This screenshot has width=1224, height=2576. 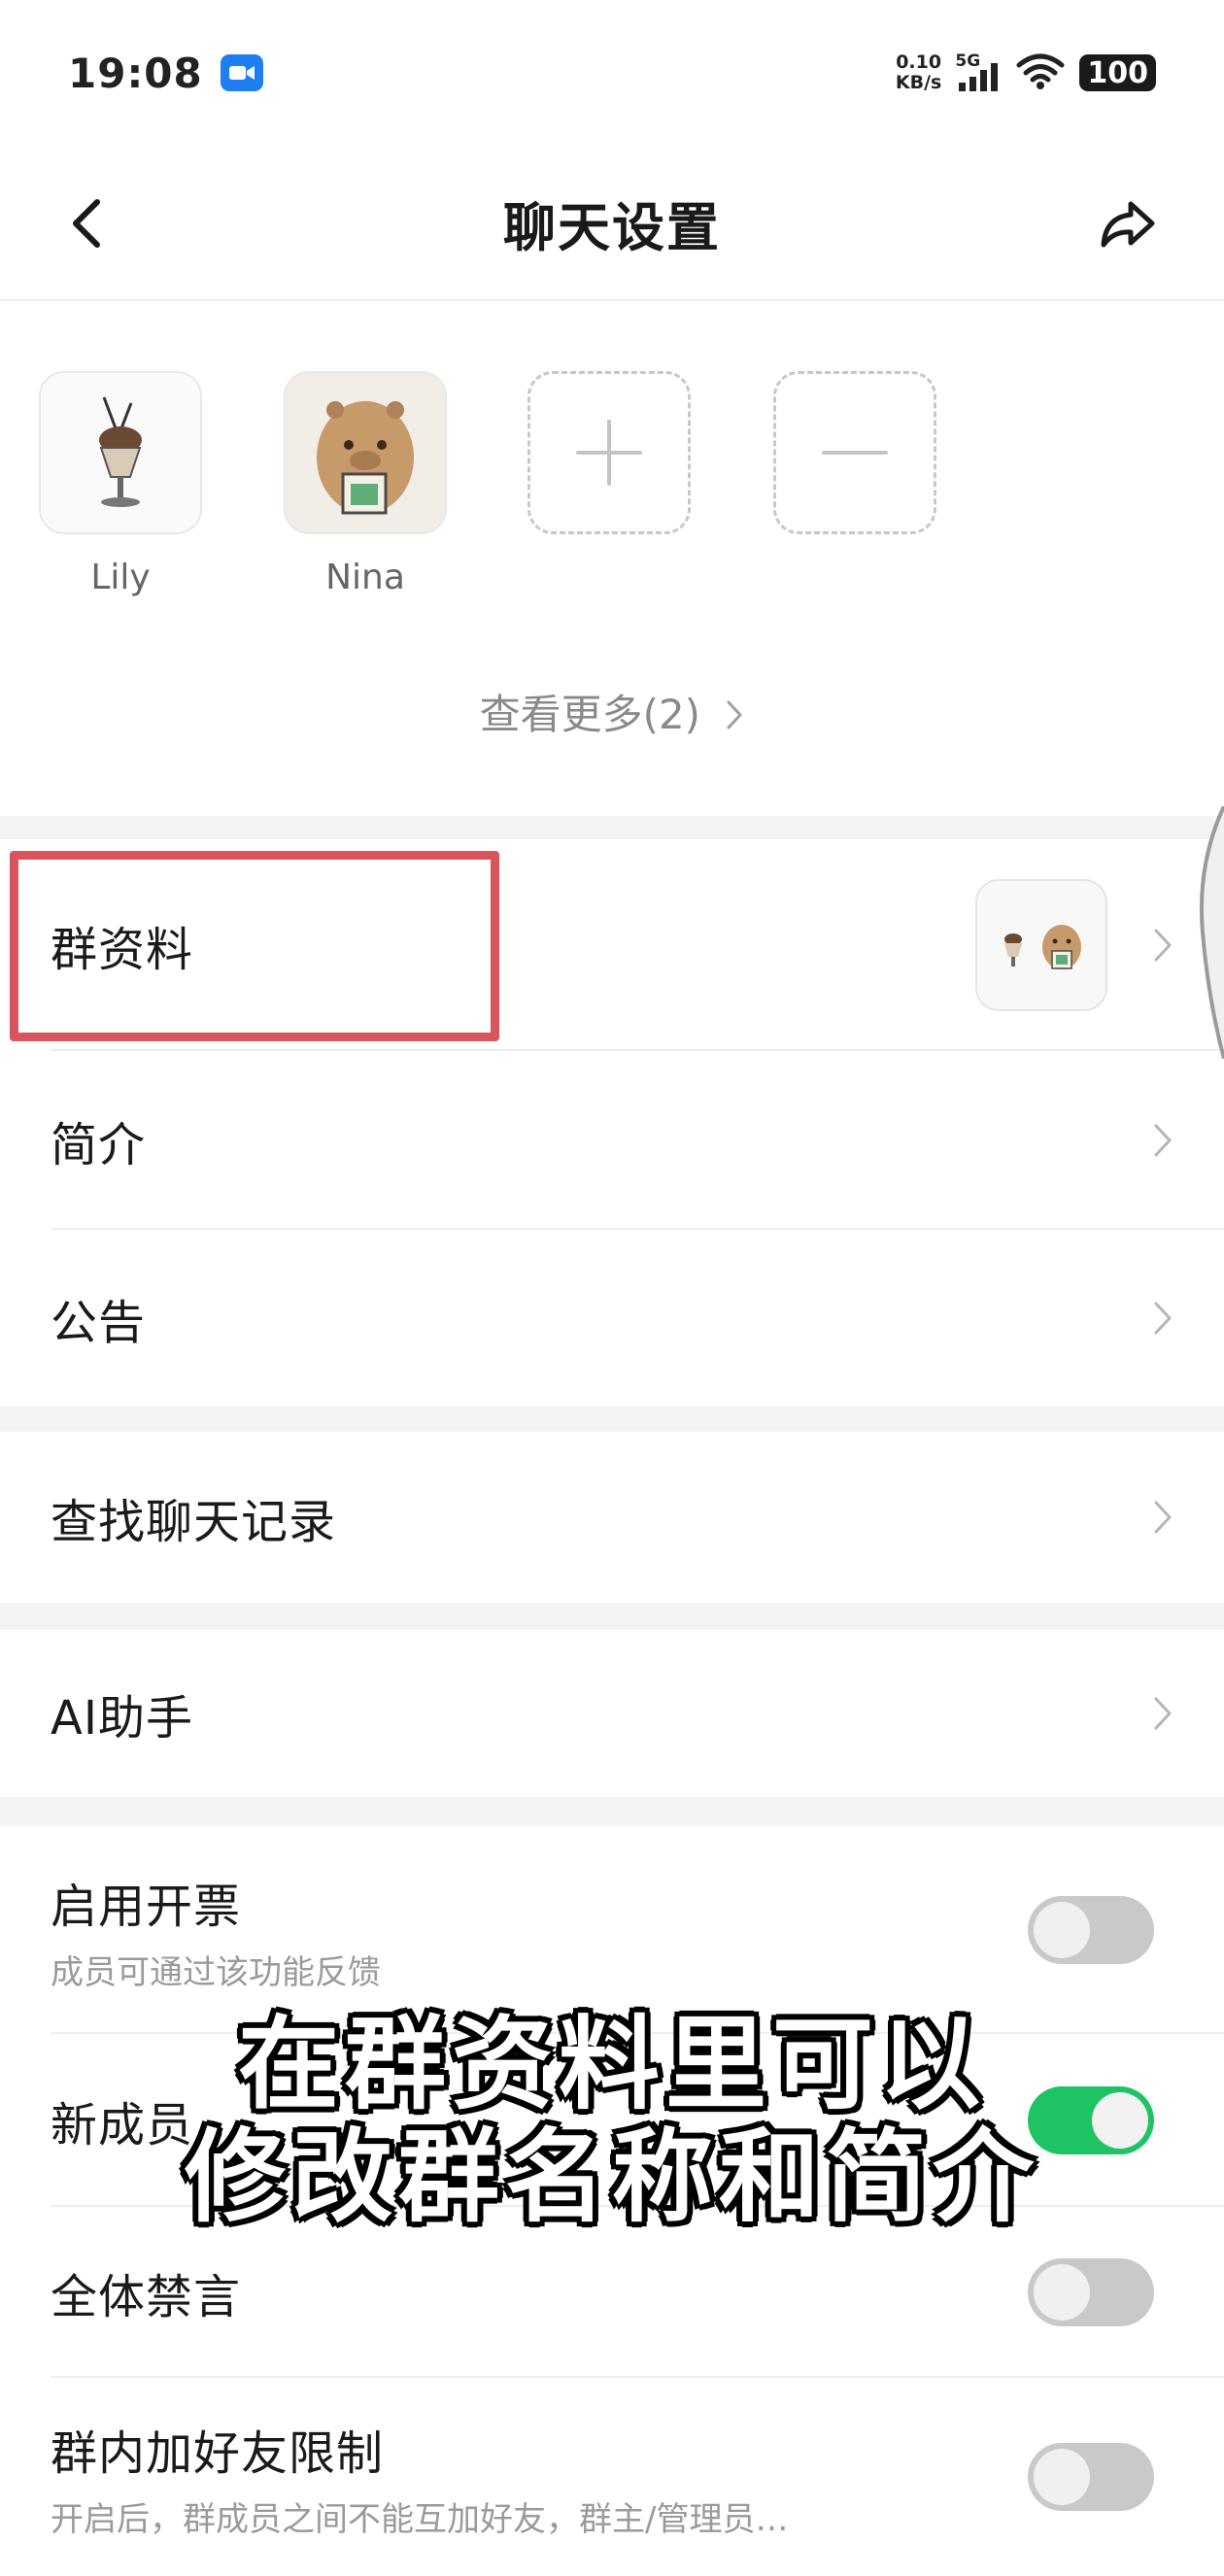 I want to click on status-right: 0.10 KB/s 5G 100, so click(x=1026, y=72).